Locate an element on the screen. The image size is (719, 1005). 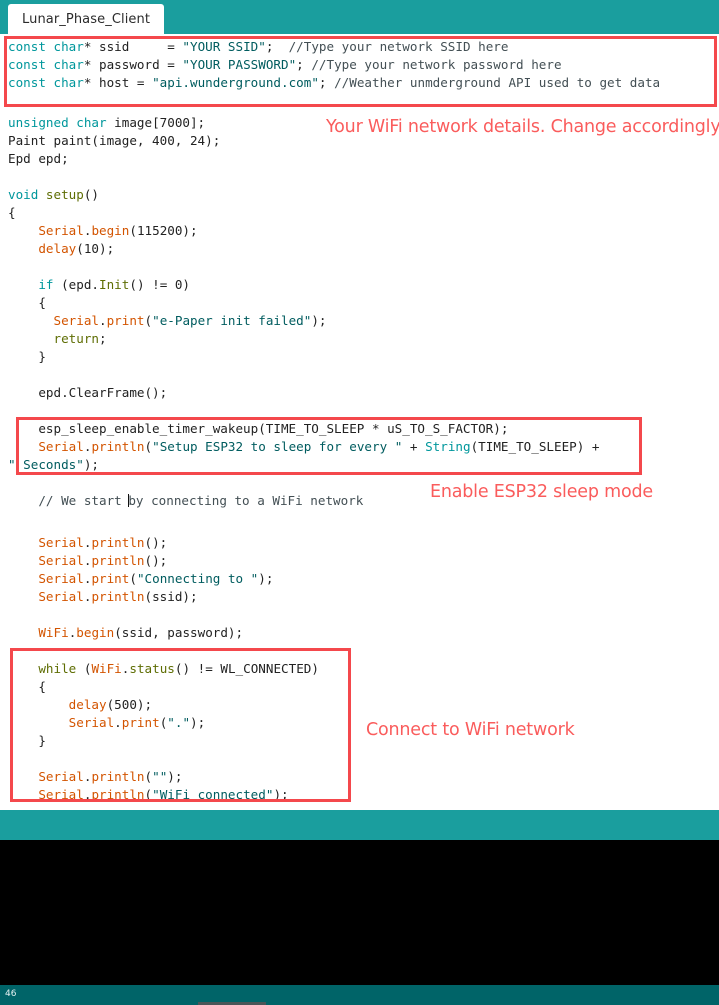
code-token: "e-Paper init failed" is located at coordinates (232, 320).